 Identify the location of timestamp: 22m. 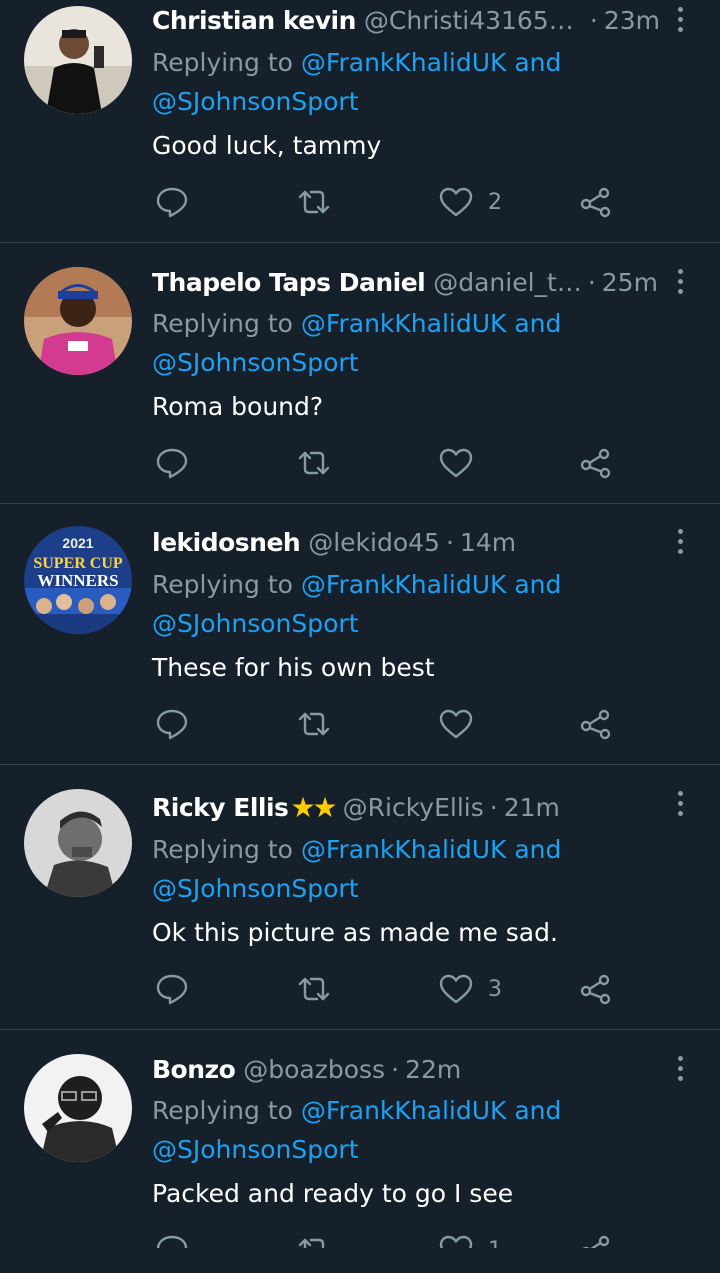
(433, 1069).